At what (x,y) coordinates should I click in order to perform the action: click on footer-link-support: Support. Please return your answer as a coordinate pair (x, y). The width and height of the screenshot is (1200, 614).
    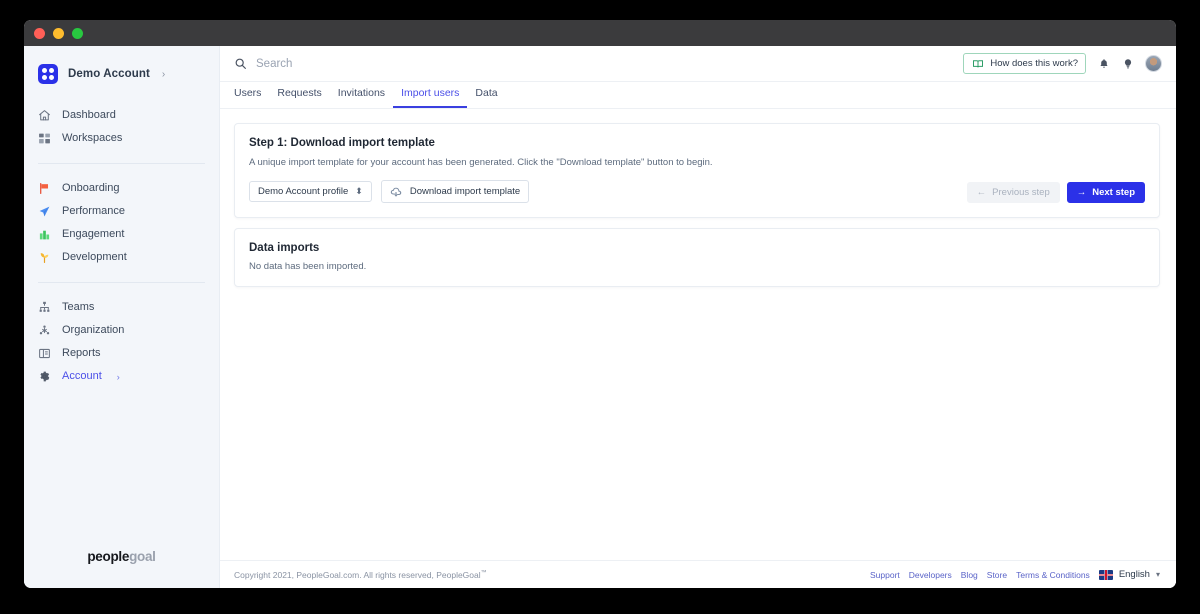
    Looking at the image, I should click on (885, 575).